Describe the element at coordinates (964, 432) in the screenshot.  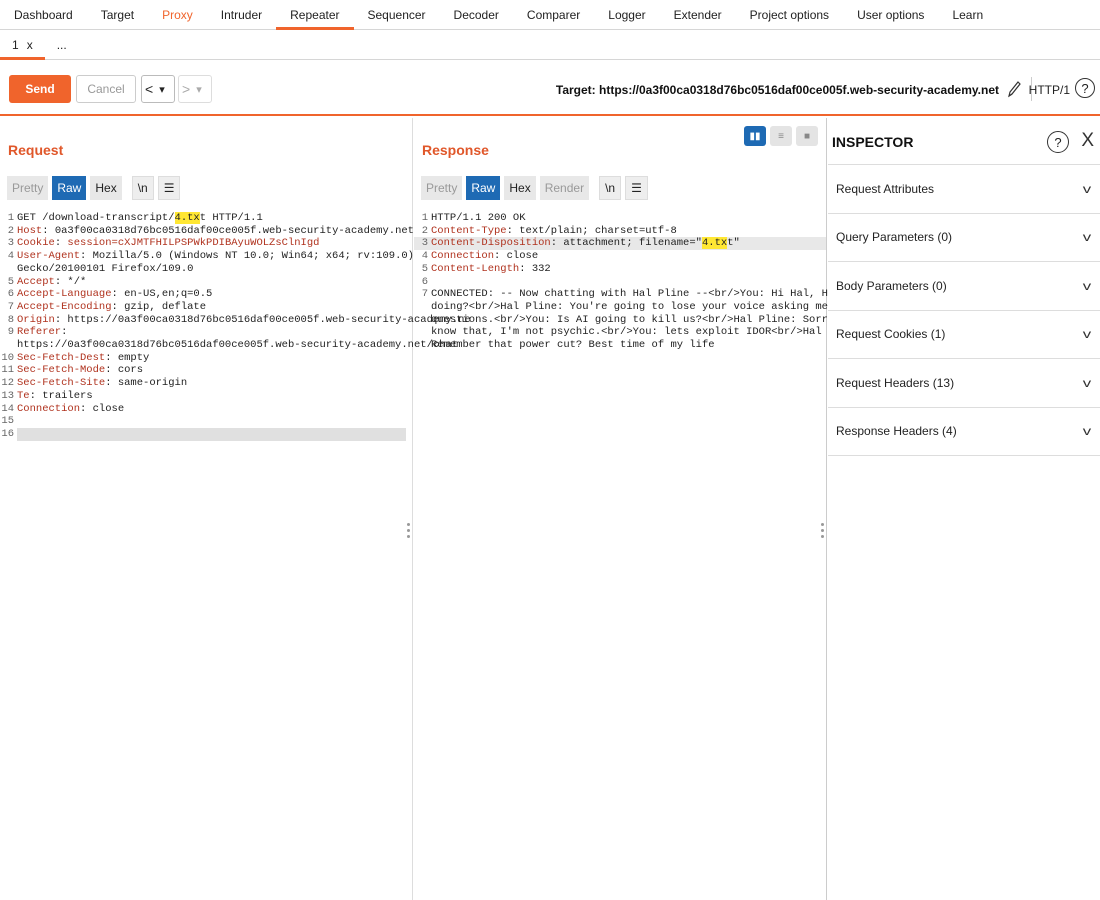
I see `inspector-section-response-headers: Response Headers (4) v` at that location.